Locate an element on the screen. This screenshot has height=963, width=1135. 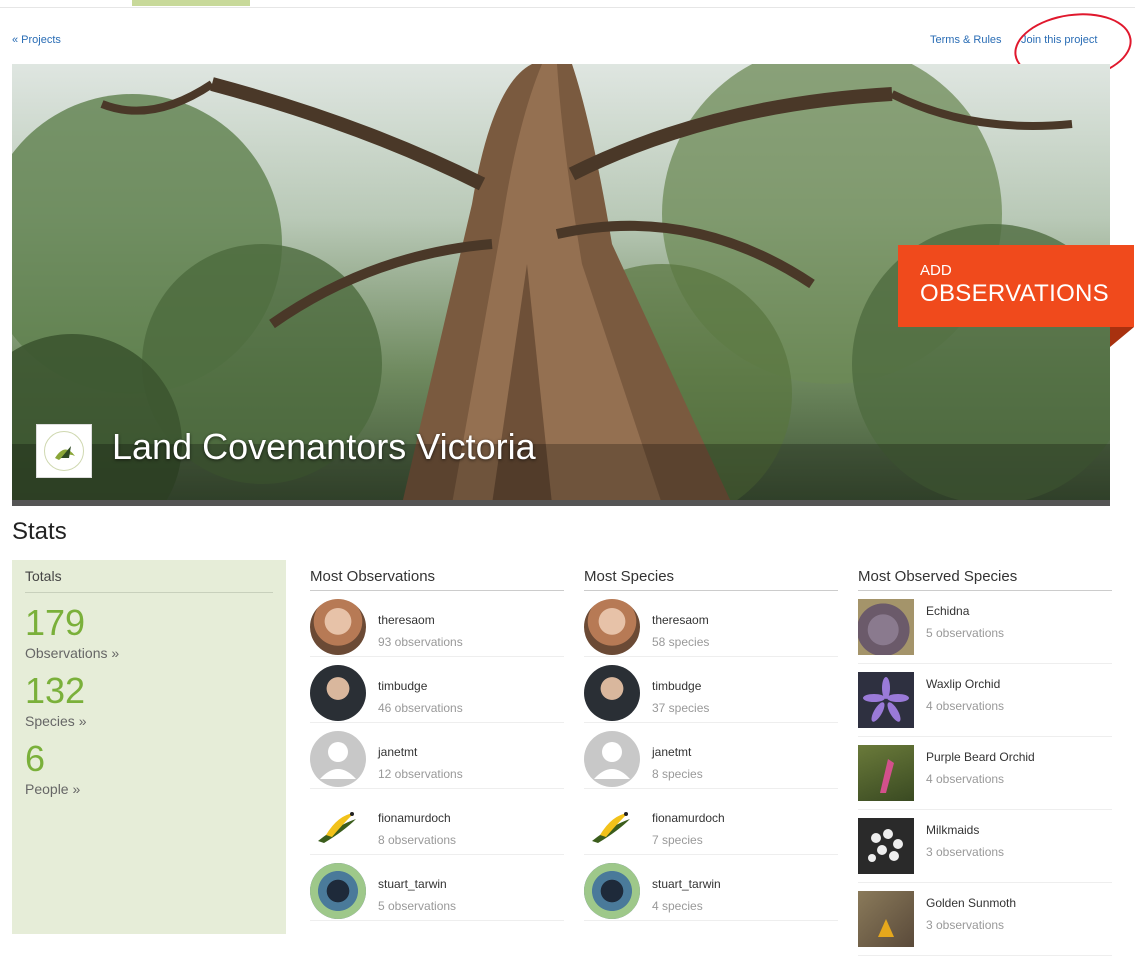
project-logo is located at coordinates (64, 451).